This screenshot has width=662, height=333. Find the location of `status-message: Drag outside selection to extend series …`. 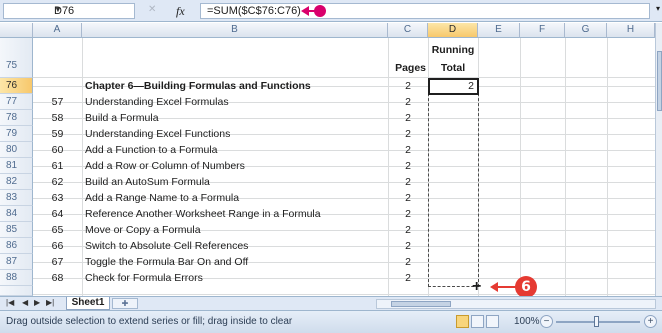

status-message: Drag outside selection to extend series … is located at coordinates (149, 321).